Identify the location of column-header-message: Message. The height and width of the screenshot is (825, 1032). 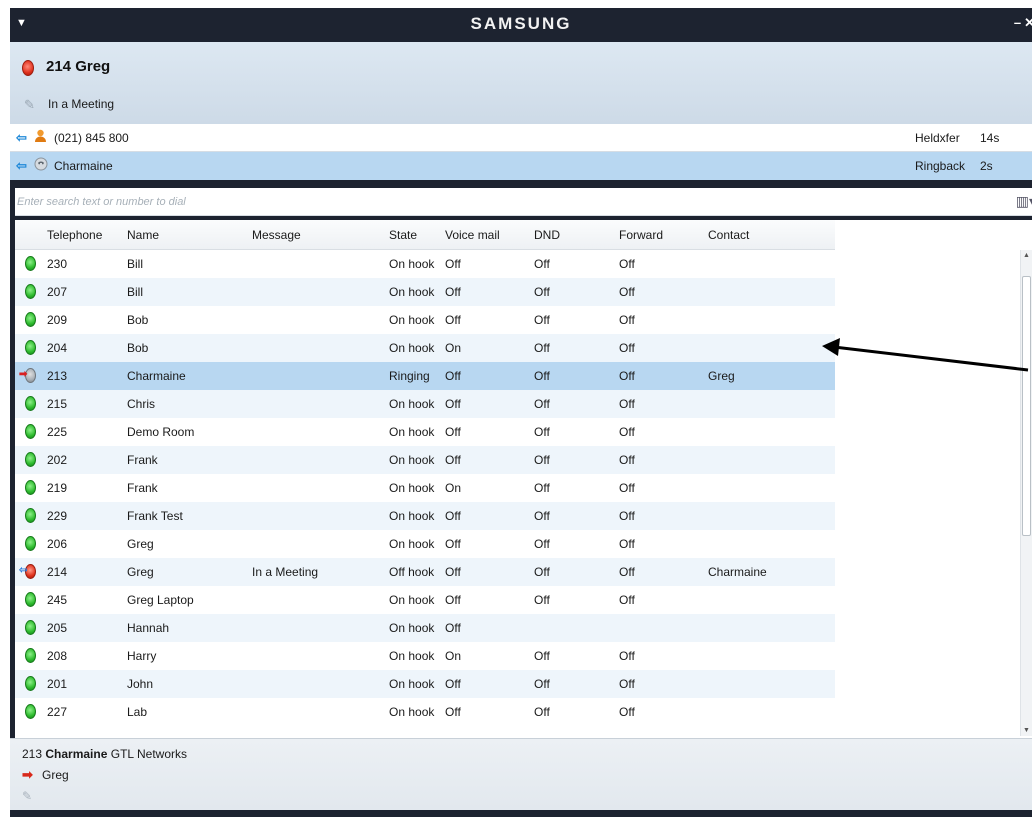
(276, 235).